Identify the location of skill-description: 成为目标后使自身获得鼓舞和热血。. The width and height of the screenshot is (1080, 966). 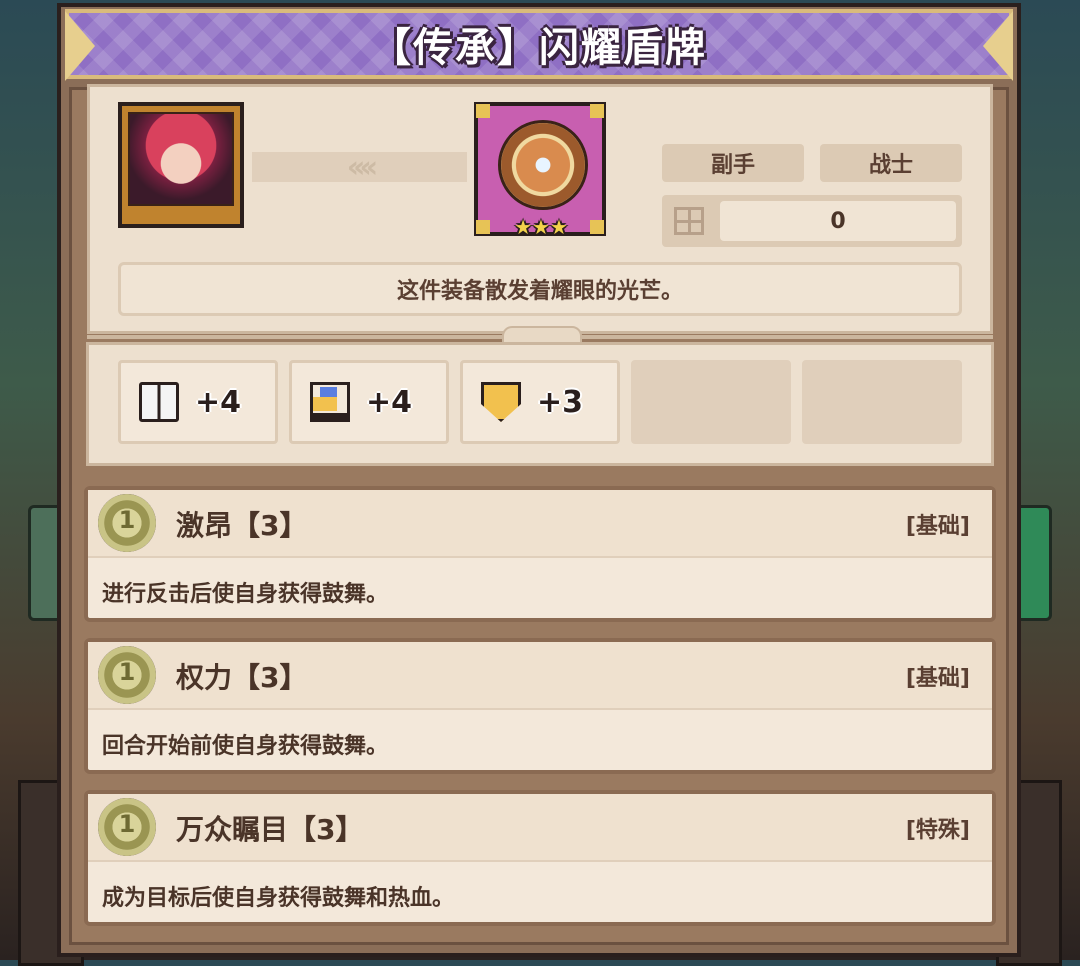
(278, 898).